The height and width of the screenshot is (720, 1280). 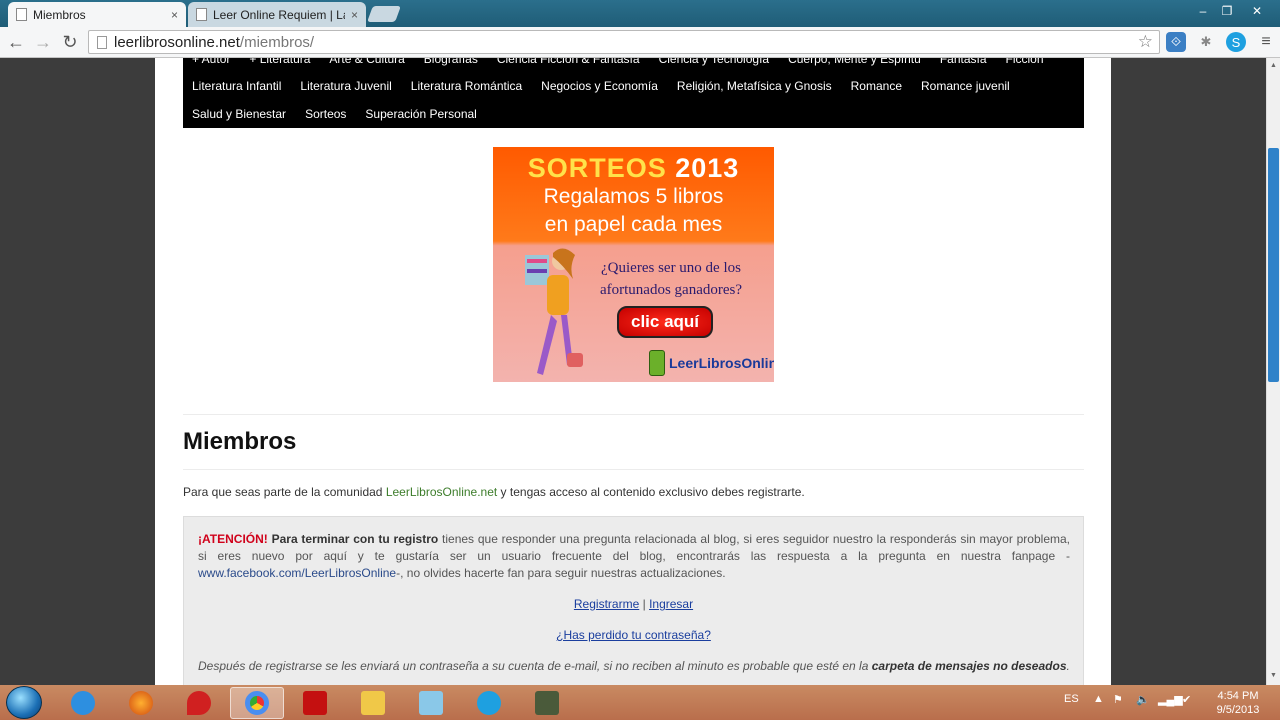 I want to click on nav-item: Literatura Romántica, so click(x=466, y=86).